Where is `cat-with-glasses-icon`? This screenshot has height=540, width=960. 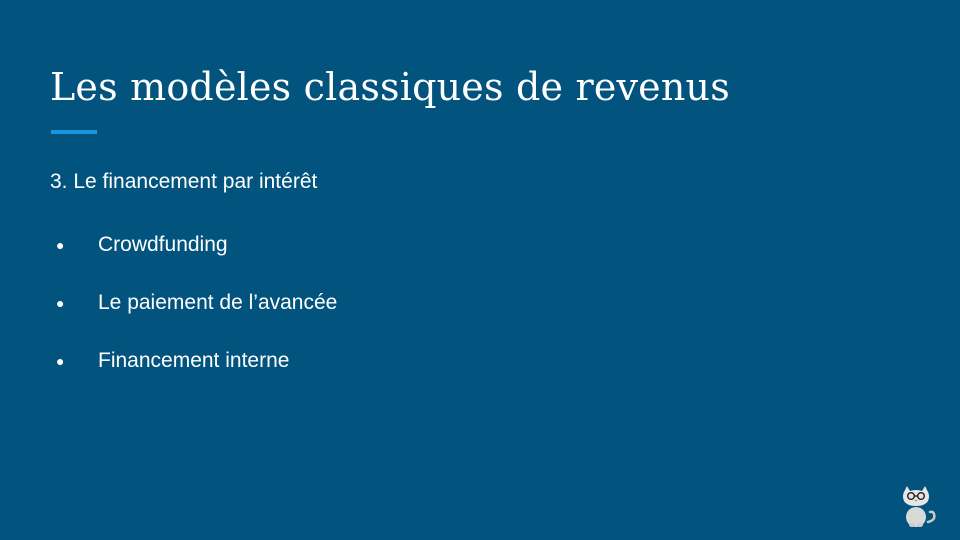
cat-with-glasses-icon is located at coordinates (919, 506).